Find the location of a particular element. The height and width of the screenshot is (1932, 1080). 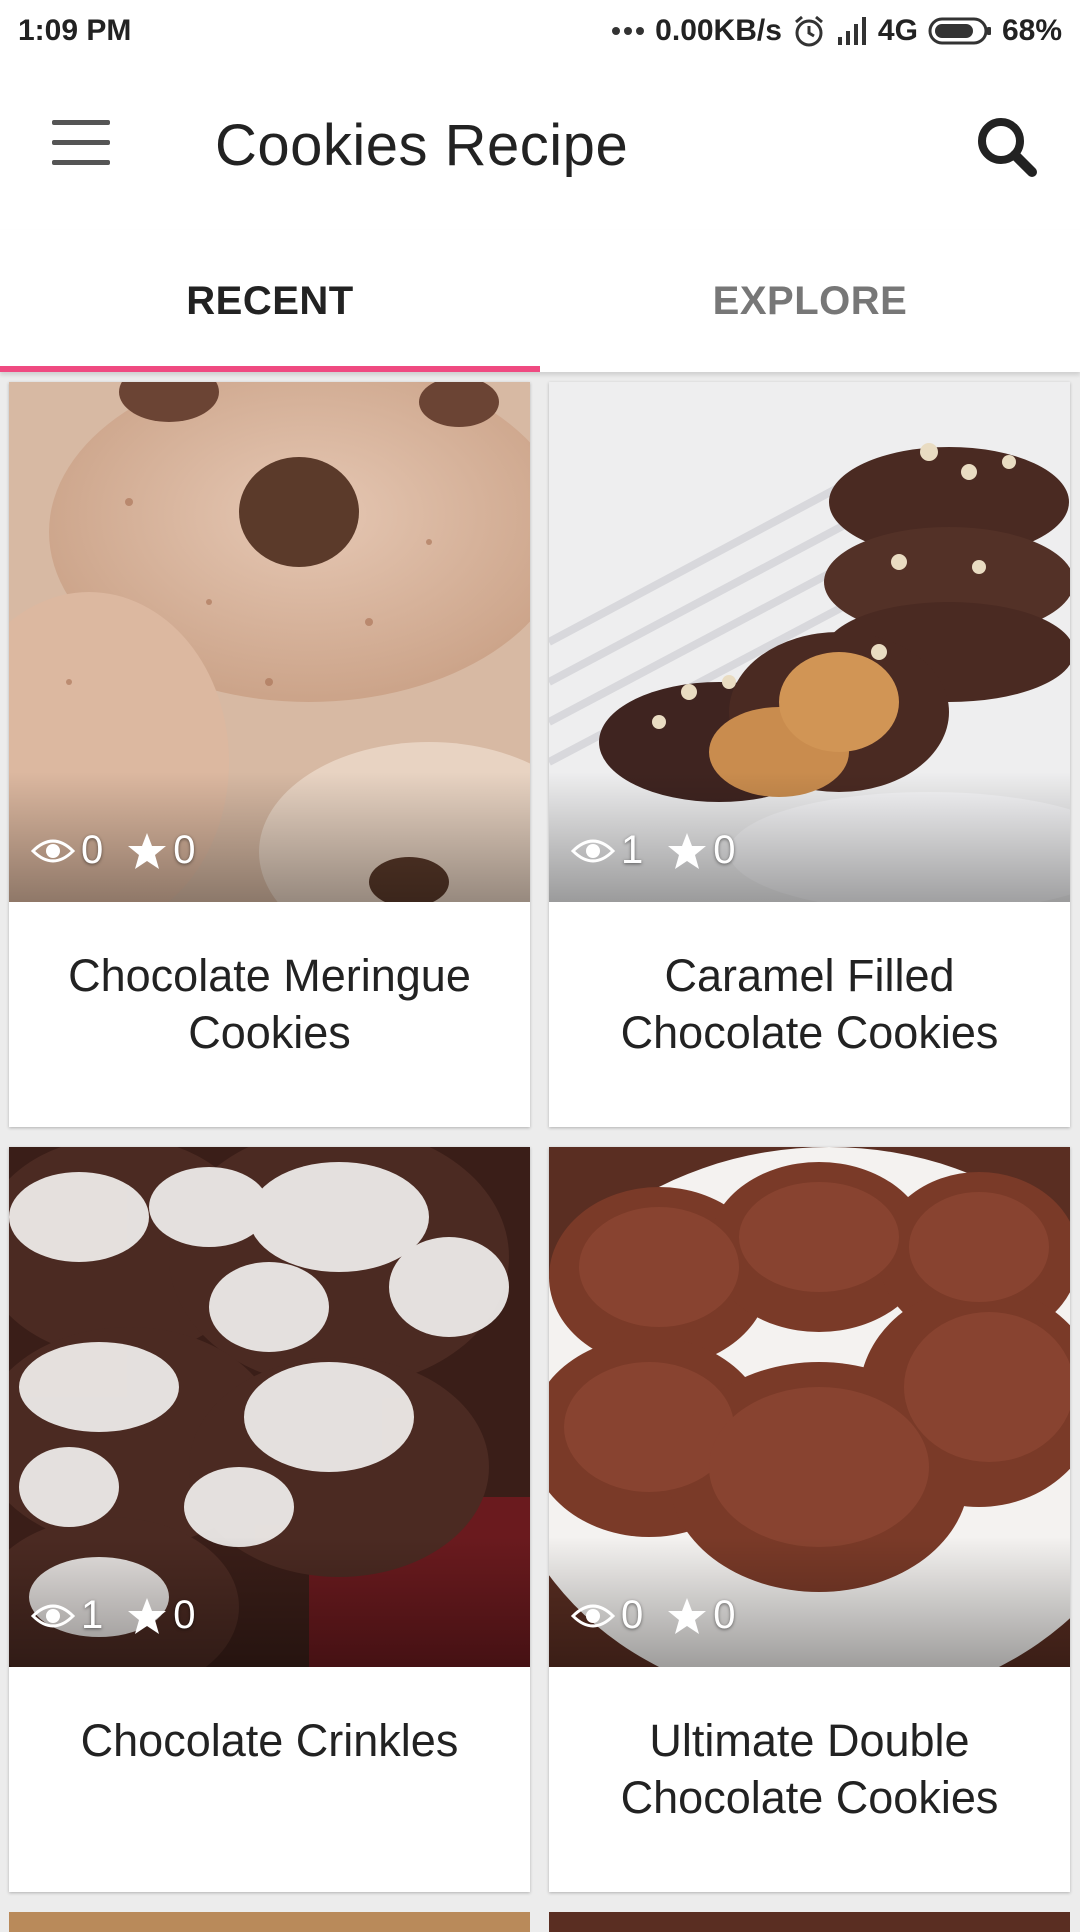

recipe-title: Caramel Filled Chocolate Cookies is located at coordinates (809, 1004).